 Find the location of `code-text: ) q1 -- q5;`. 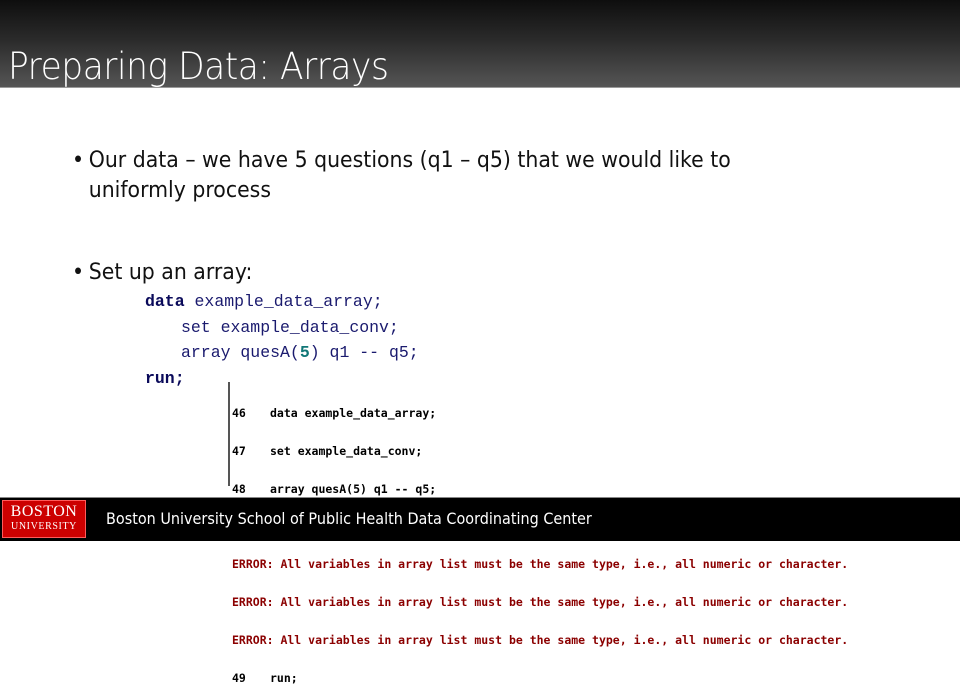

code-text: ) q1 -- q5; is located at coordinates (364, 352).